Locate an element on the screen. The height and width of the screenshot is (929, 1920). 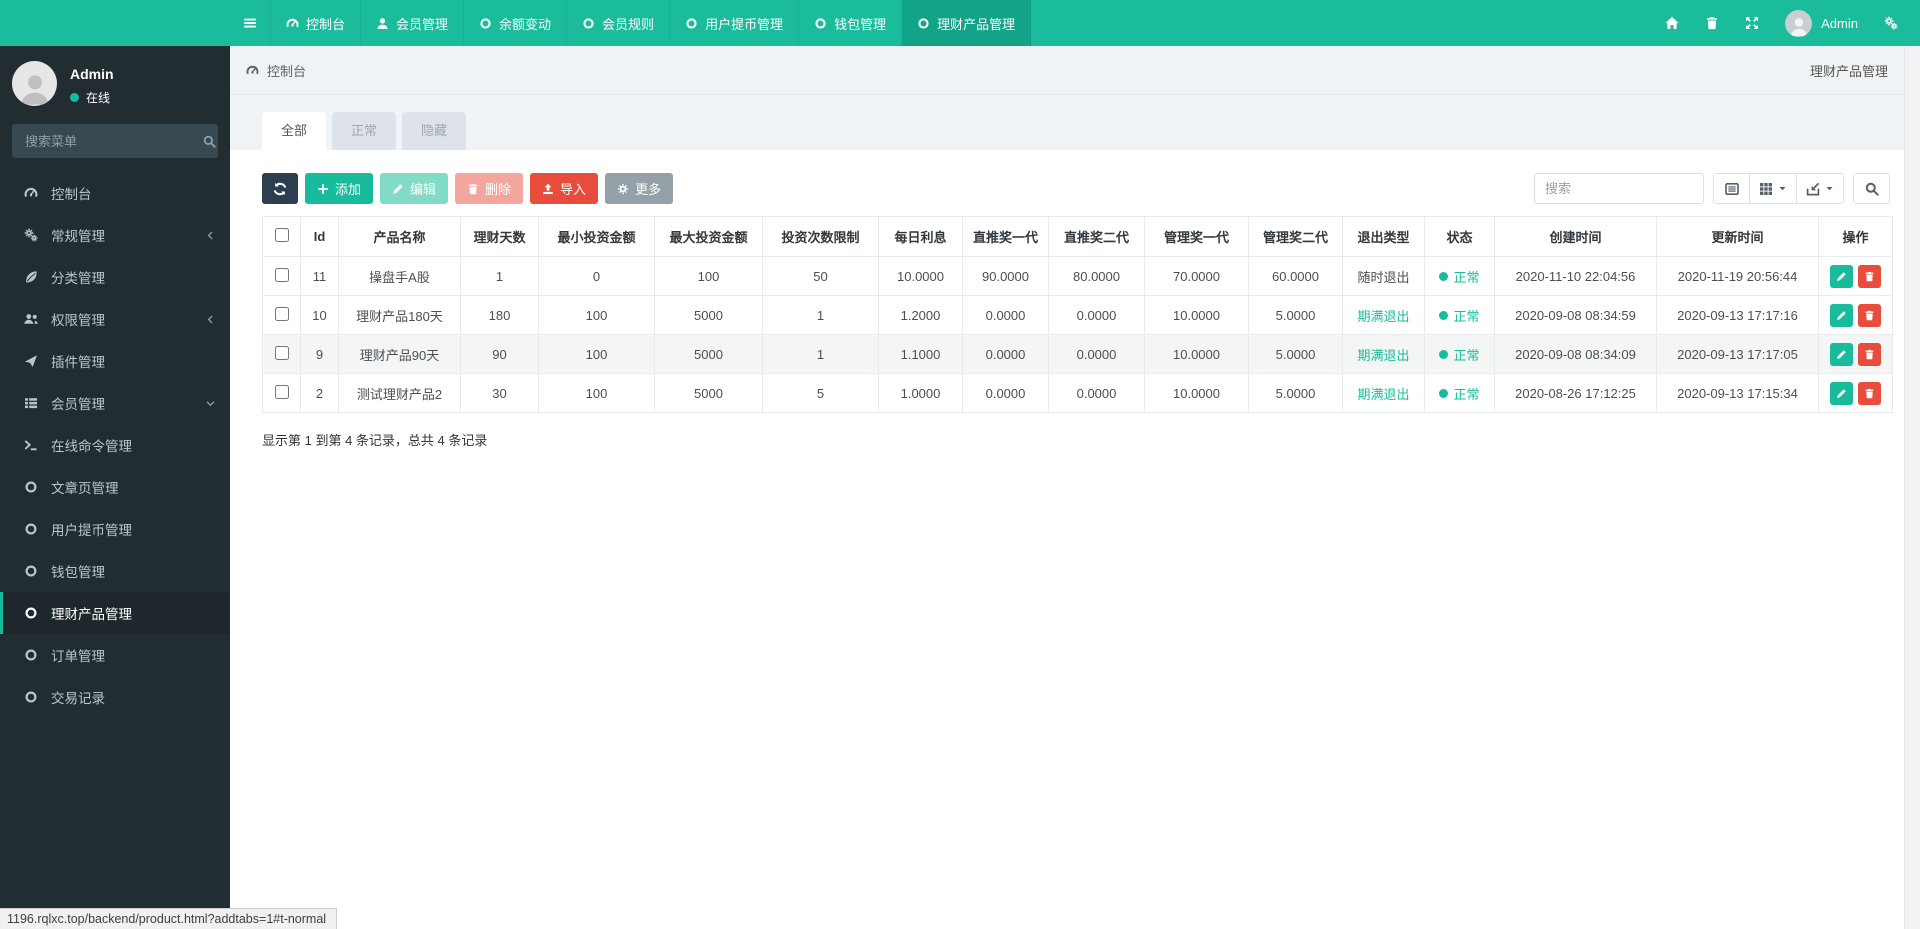
sidebar-item-1: 常规管理 is located at coordinates (115, 235).